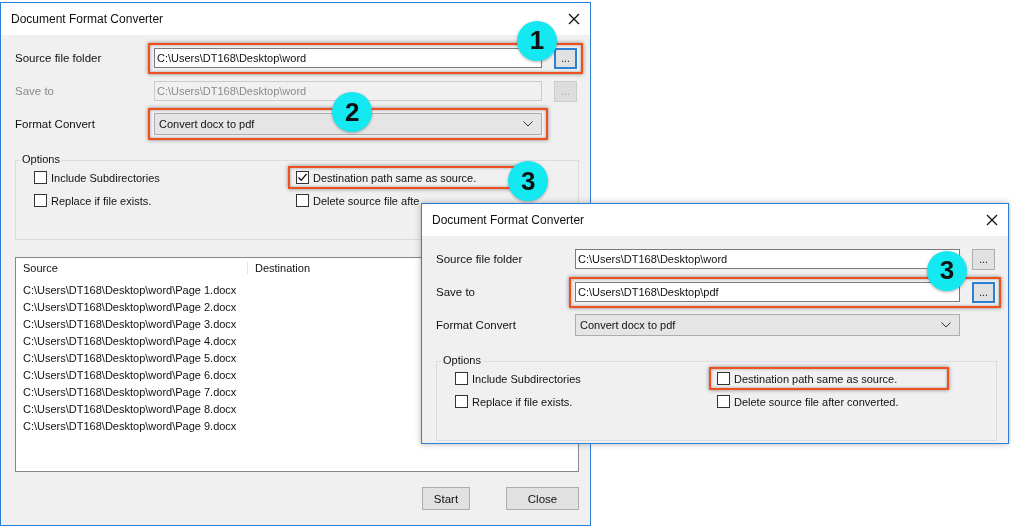 The width and height of the screenshot is (1011, 527). What do you see at coordinates (279, 268) in the screenshot?
I see `column-header: Destination` at bounding box center [279, 268].